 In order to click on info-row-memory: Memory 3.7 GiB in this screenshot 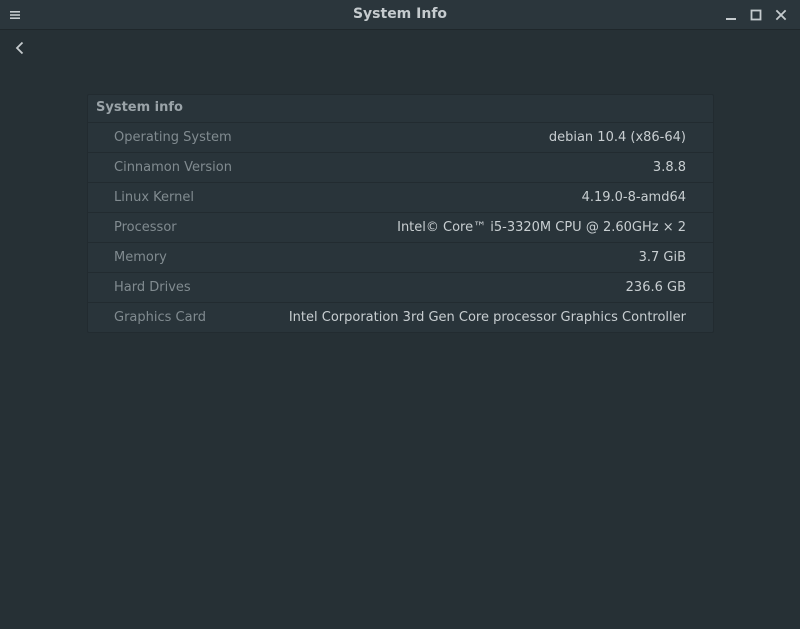, I will do `click(400, 257)`.